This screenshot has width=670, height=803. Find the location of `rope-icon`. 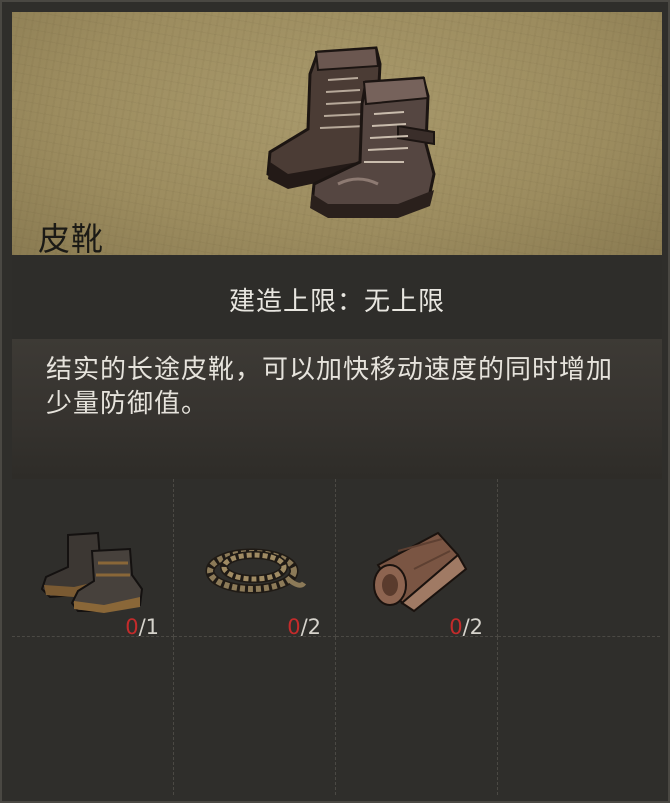

rope-icon is located at coordinates (256, 571).